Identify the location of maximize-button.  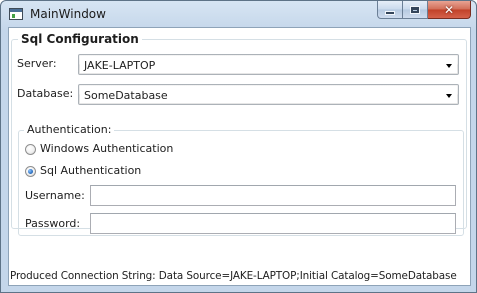
(415, 10).